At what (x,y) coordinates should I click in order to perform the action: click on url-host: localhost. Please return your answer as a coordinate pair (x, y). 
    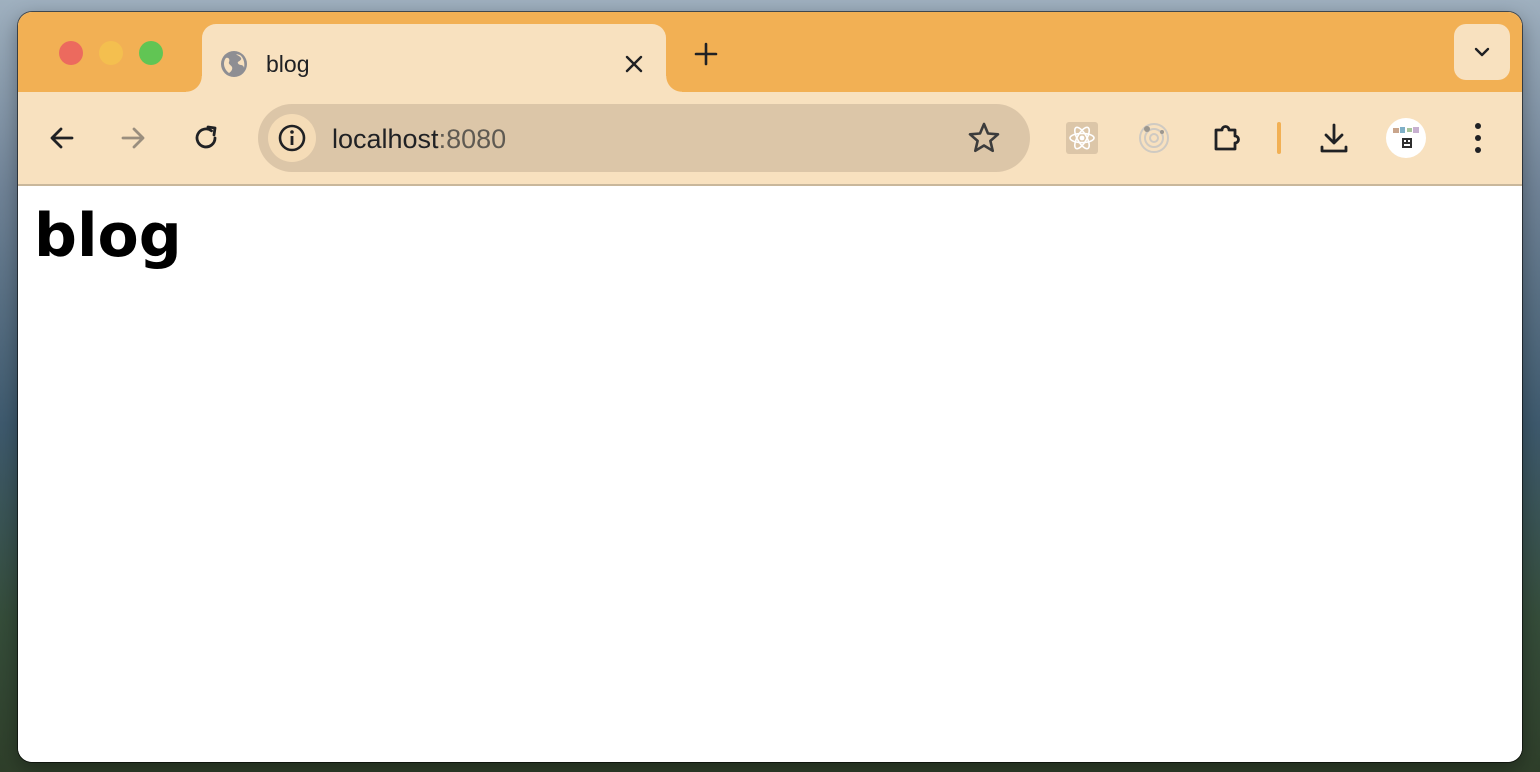
    Looking at the image, I should click on (385, 139).